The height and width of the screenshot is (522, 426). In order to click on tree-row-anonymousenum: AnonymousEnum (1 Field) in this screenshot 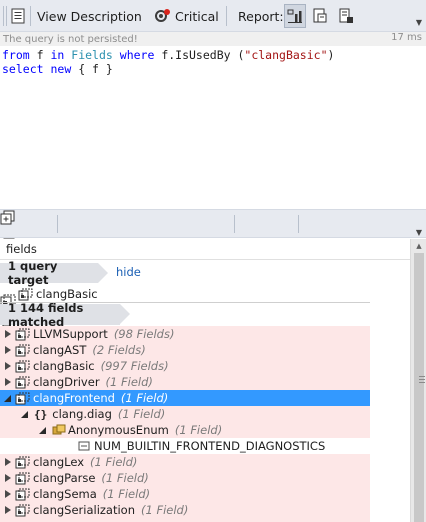, I will do `click(185, 430)`.